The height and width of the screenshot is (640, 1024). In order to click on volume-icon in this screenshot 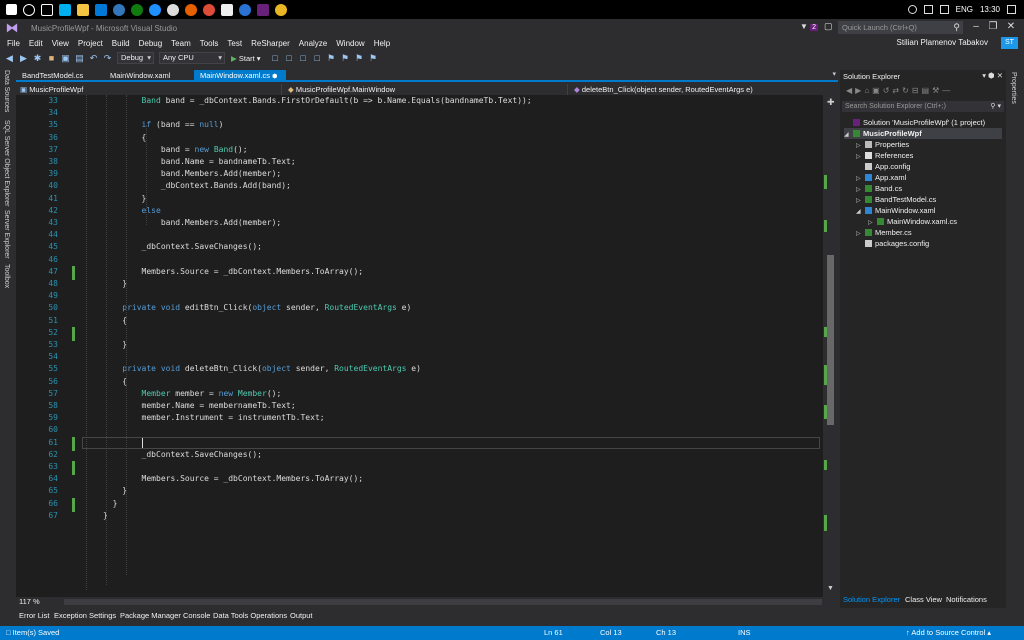, I will do `click(944, 9)`.